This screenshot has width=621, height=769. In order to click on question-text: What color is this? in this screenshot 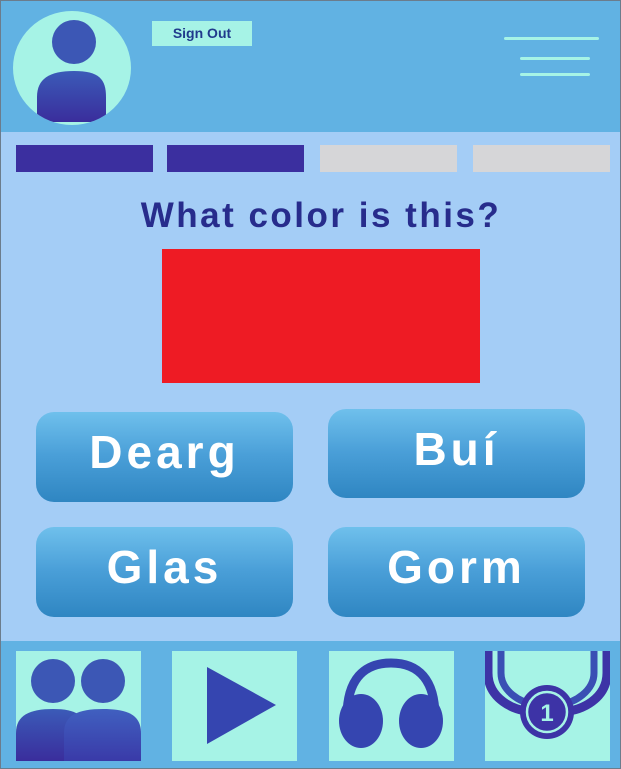, I will do `click(321, 215)`.